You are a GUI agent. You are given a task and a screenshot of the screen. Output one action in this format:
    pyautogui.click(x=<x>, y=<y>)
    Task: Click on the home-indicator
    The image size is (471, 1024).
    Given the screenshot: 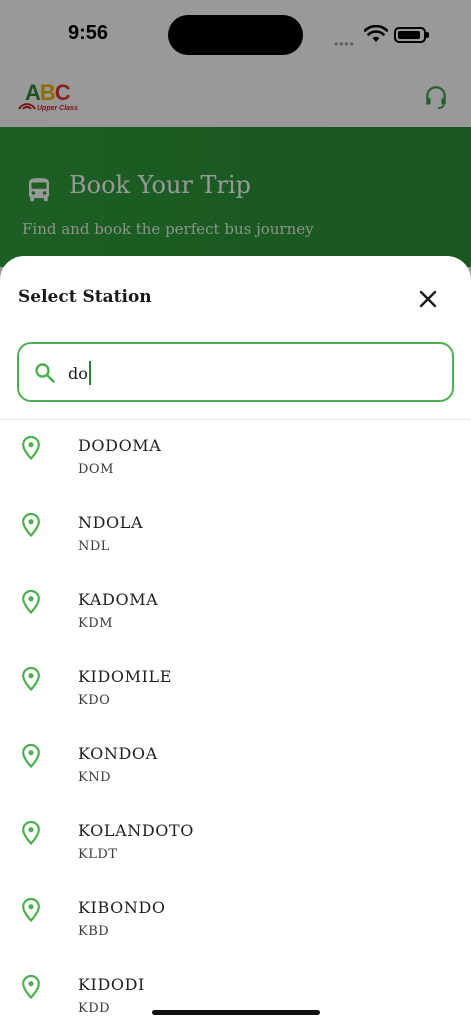 What is the action you would take?
    pyautogui.click(x=236, y=1012)
    